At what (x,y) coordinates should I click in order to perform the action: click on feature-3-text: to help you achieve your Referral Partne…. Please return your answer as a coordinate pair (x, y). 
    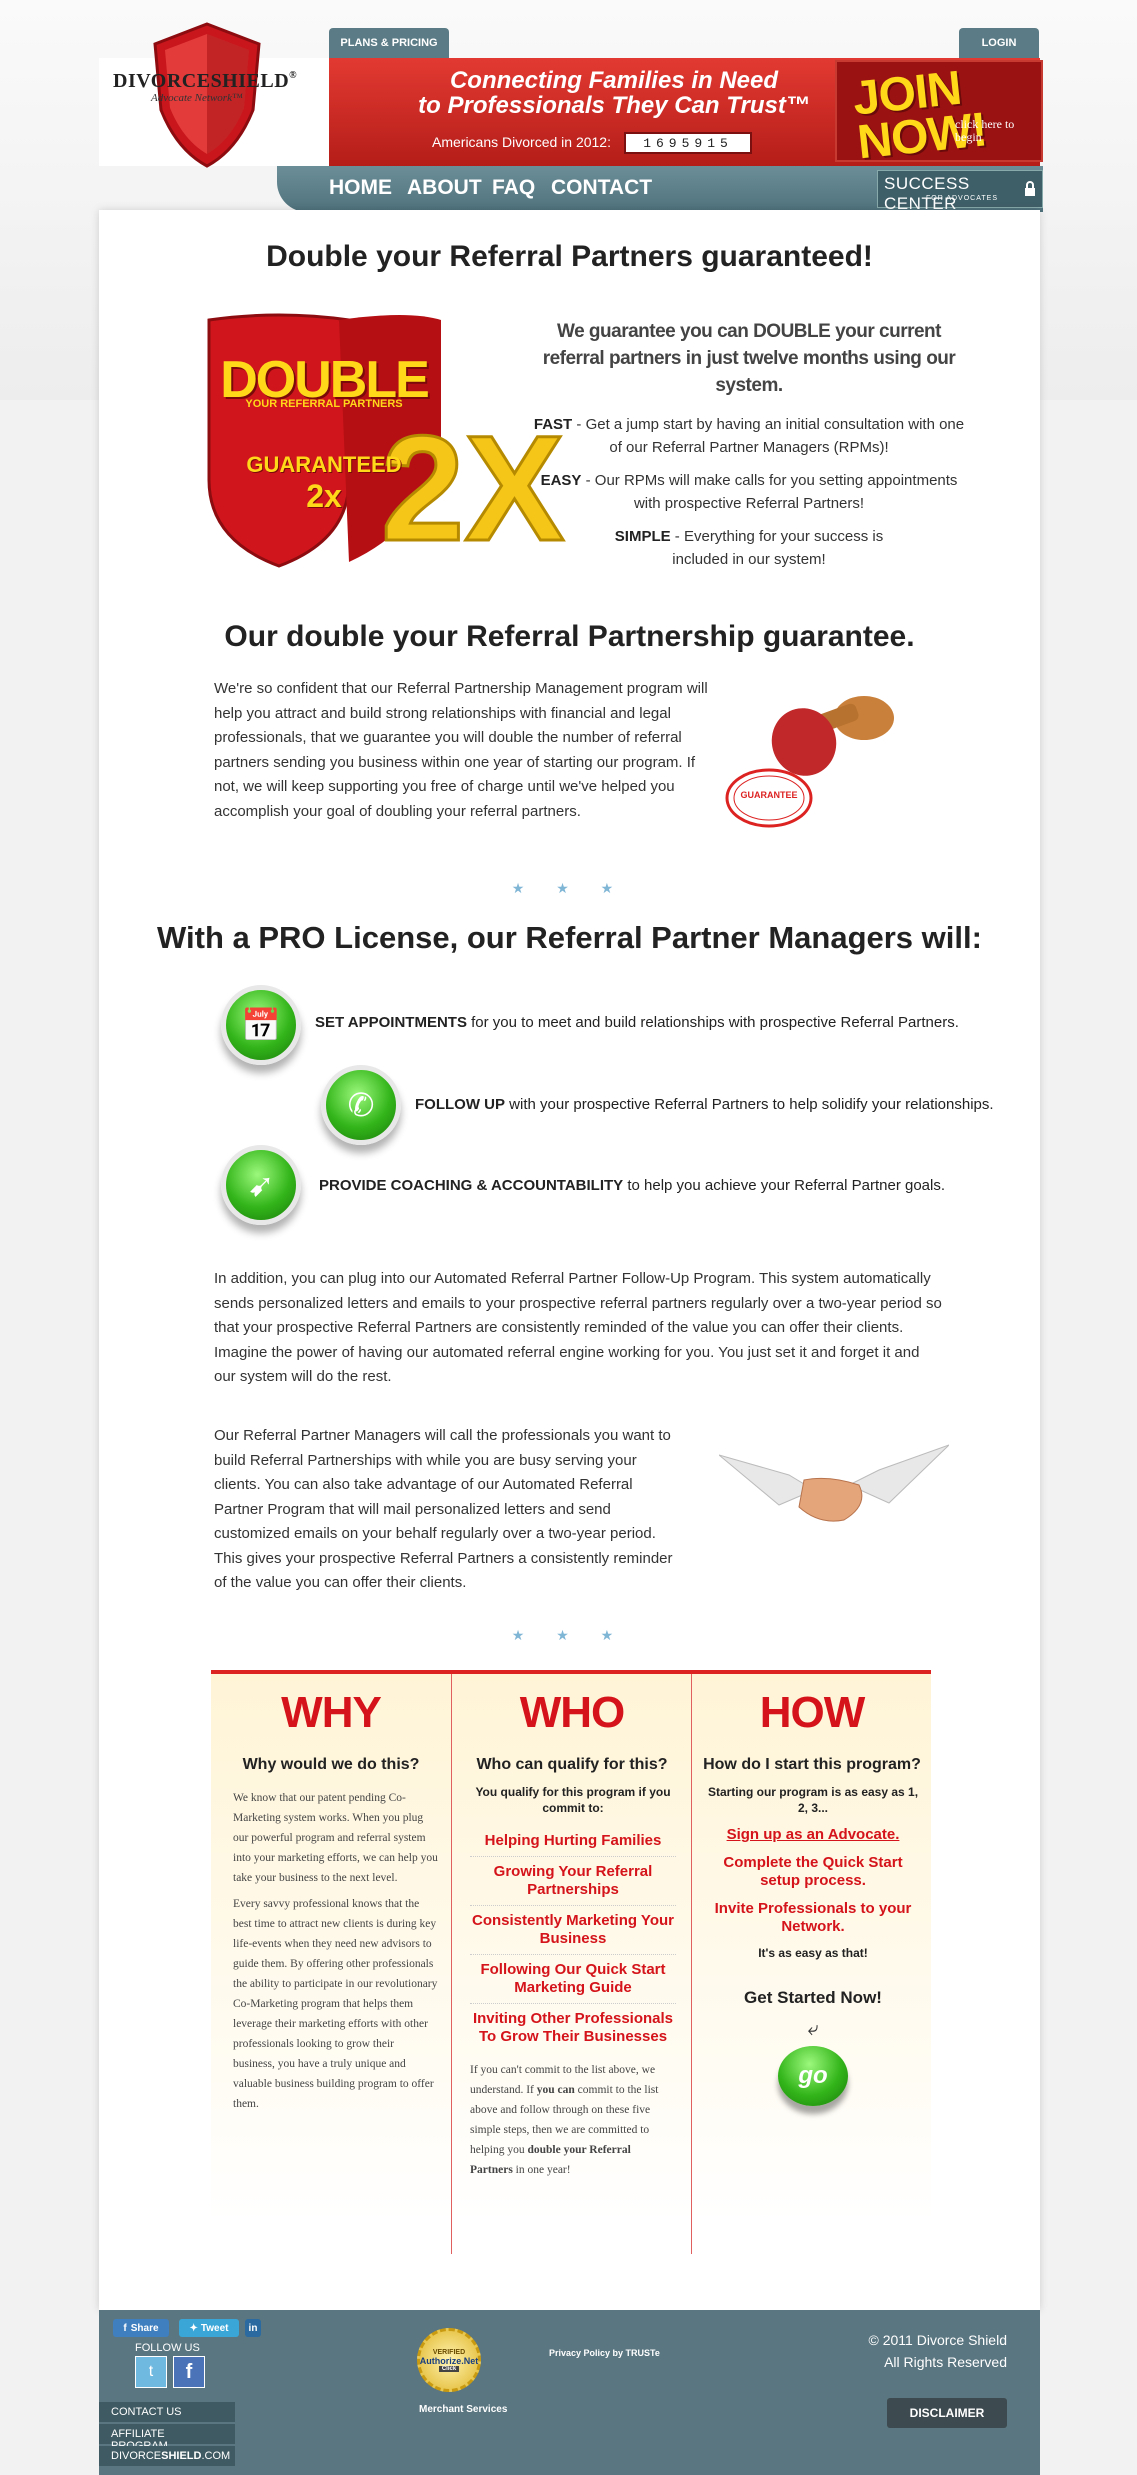
    Looking at the image, I should click on (784, 1185).